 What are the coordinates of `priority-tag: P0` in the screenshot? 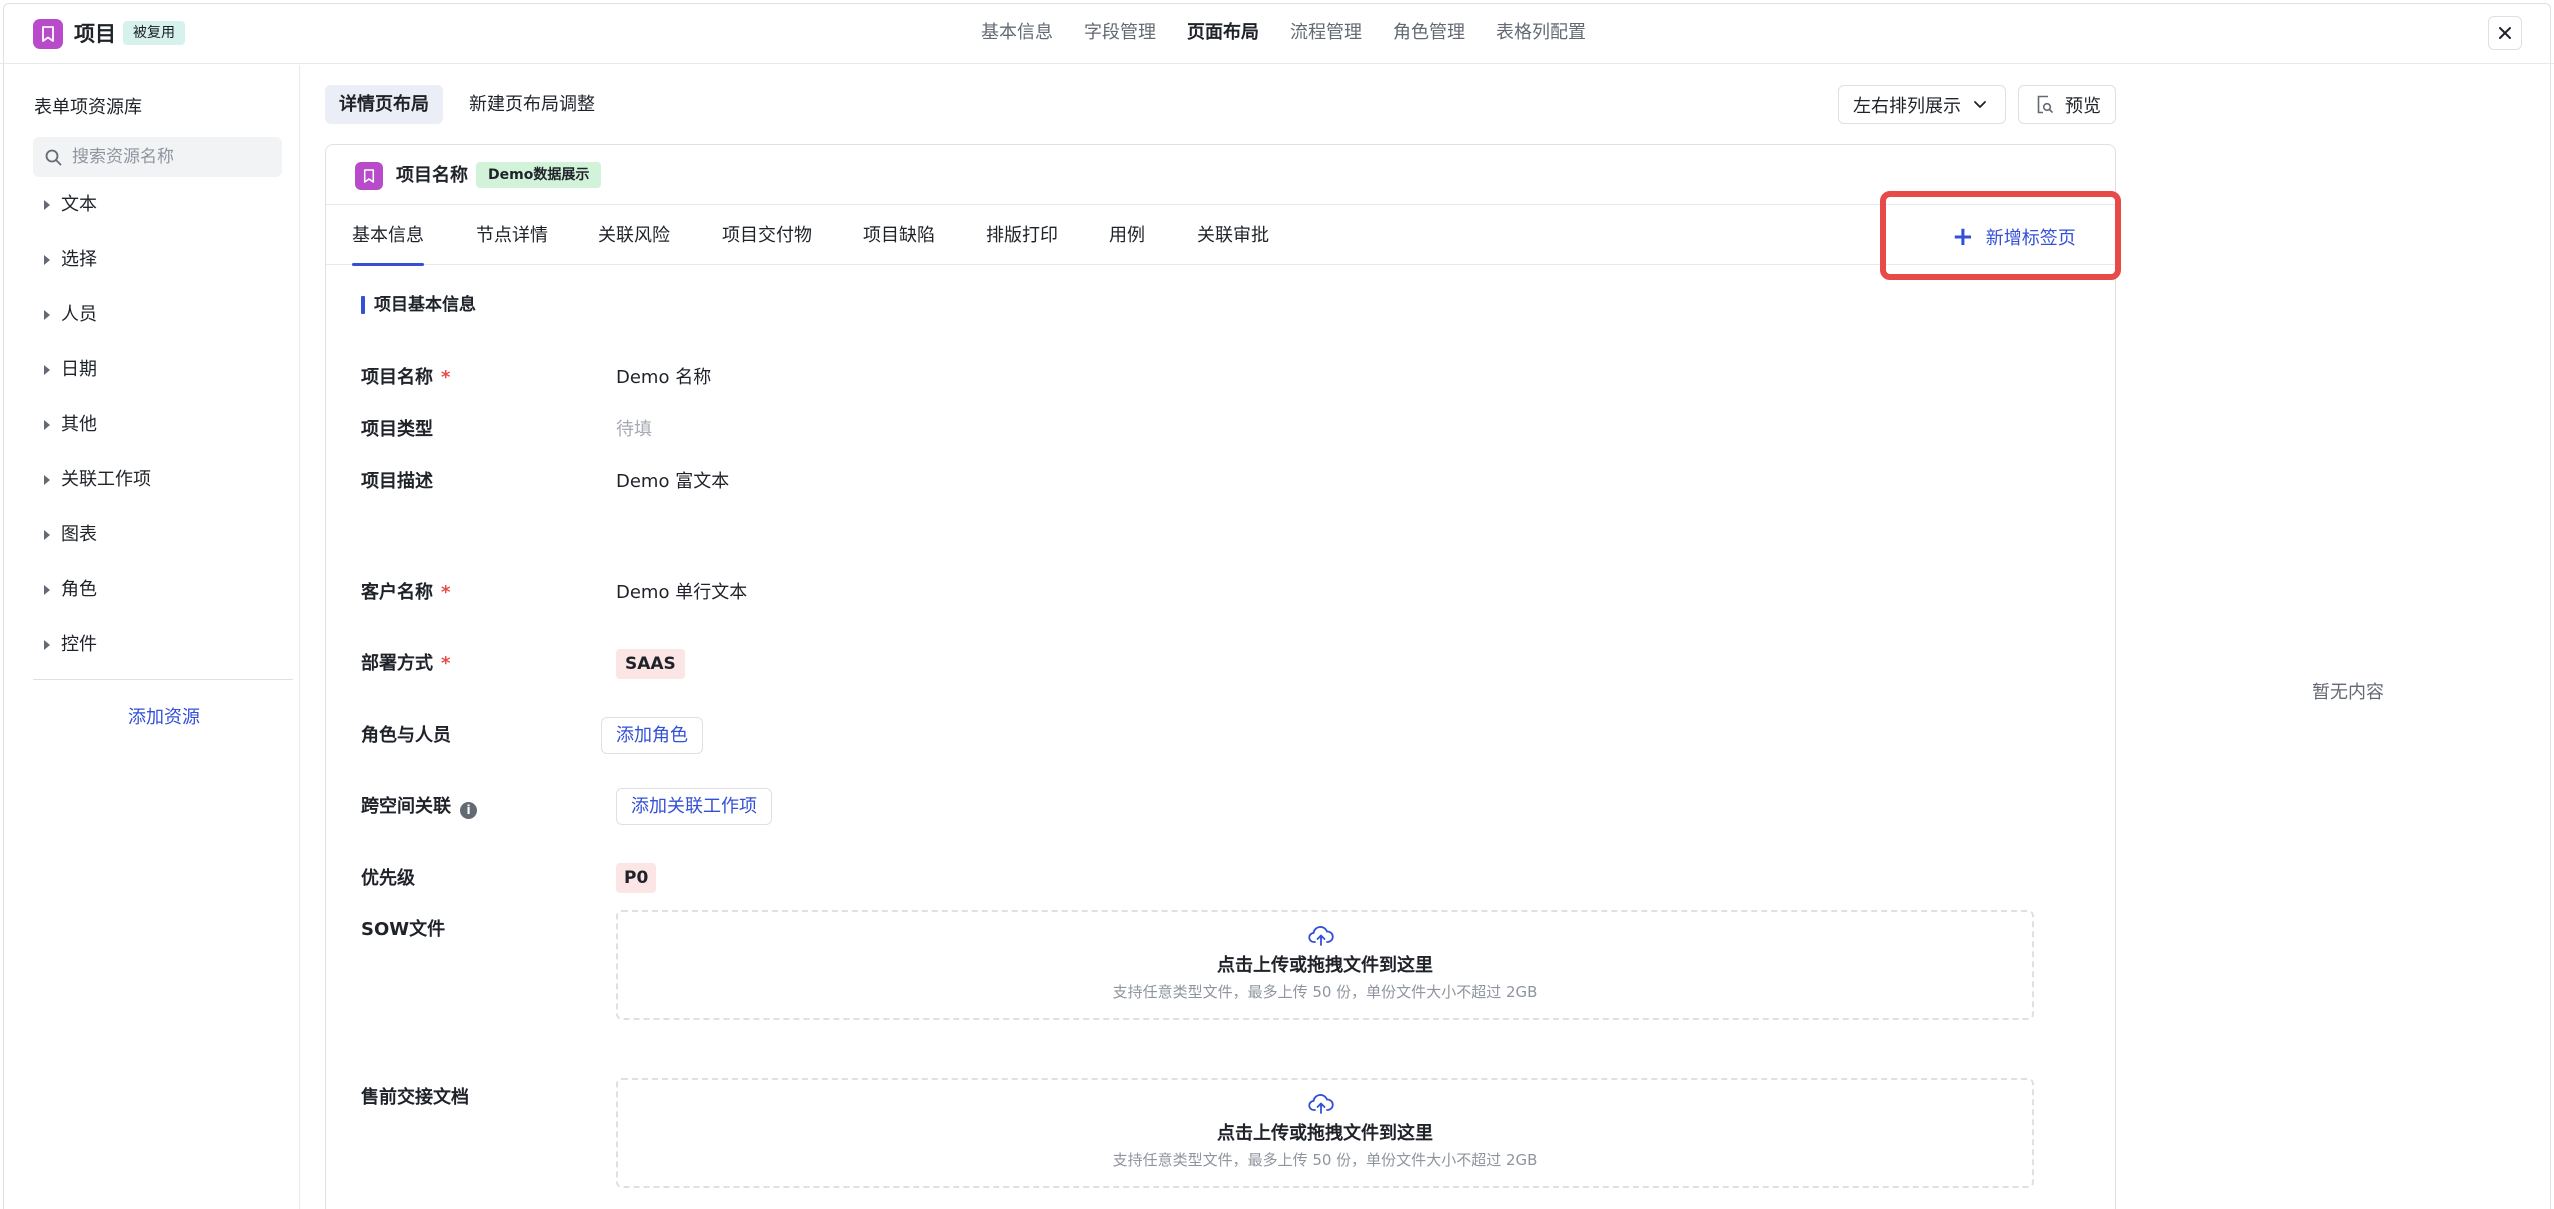 It's located at (636, 878).